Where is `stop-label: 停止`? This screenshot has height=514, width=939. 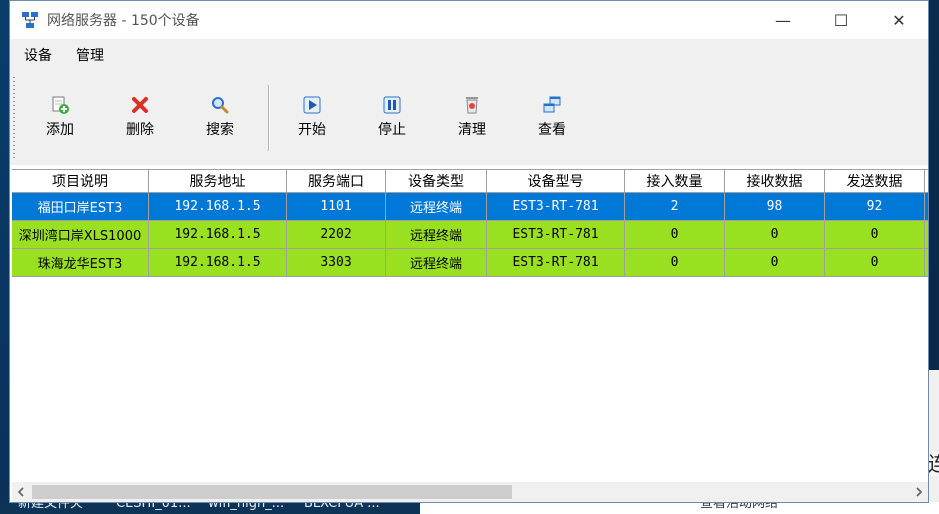 stop-label: 停止 is located at coordinates (392, 130).